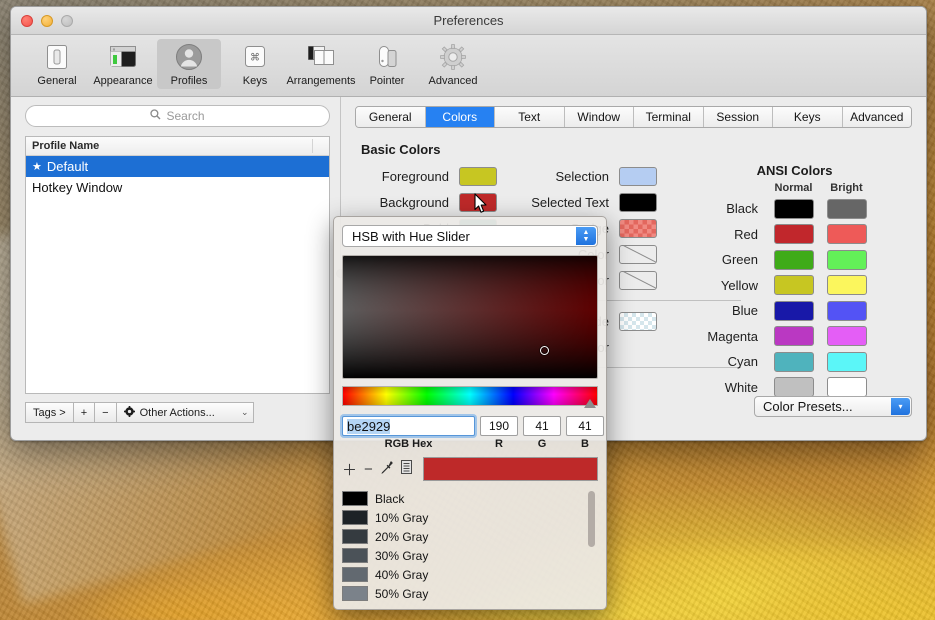  I want to click on swatch-toolbar: ＋ −, so click(470, 469).